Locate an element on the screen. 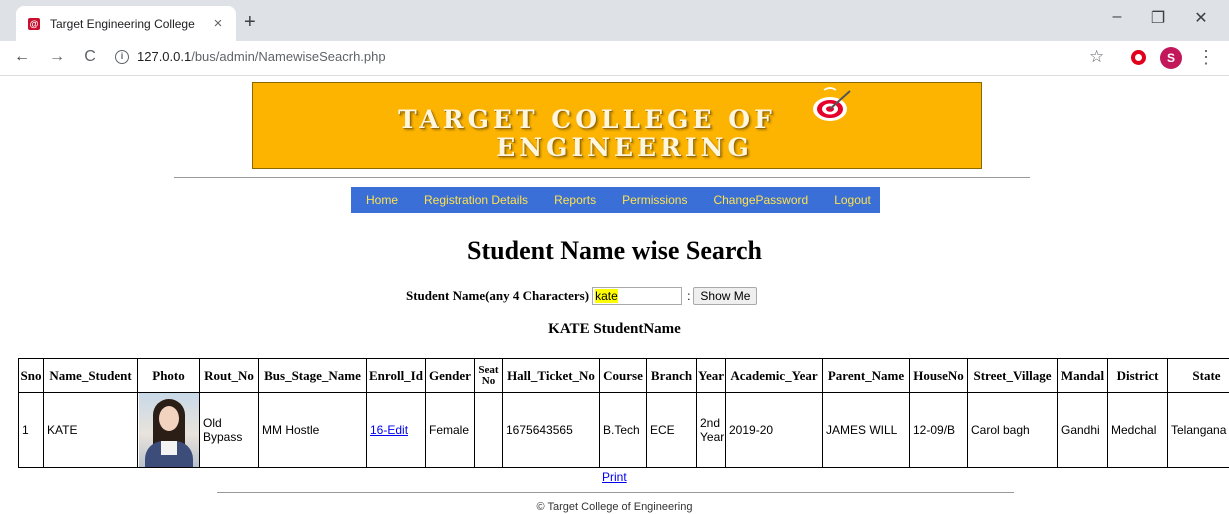  restore-icon: ❐ is located at coordinates (1158, 18).